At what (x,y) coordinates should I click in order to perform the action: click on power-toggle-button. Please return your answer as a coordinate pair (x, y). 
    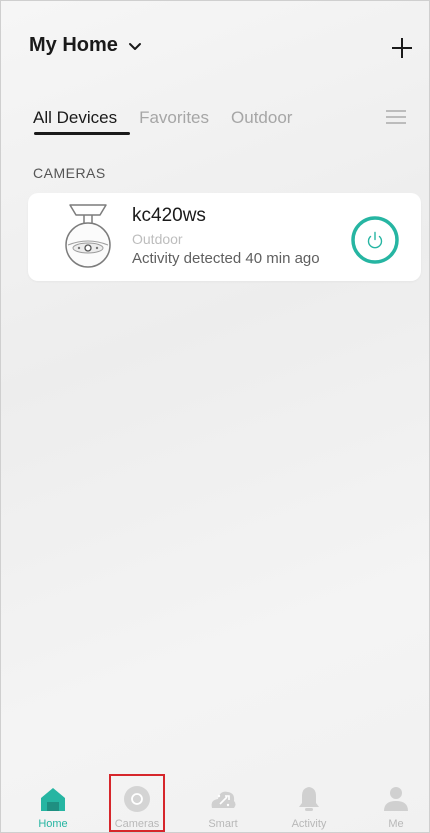
    Looking at the image, I should click on (375, 240).